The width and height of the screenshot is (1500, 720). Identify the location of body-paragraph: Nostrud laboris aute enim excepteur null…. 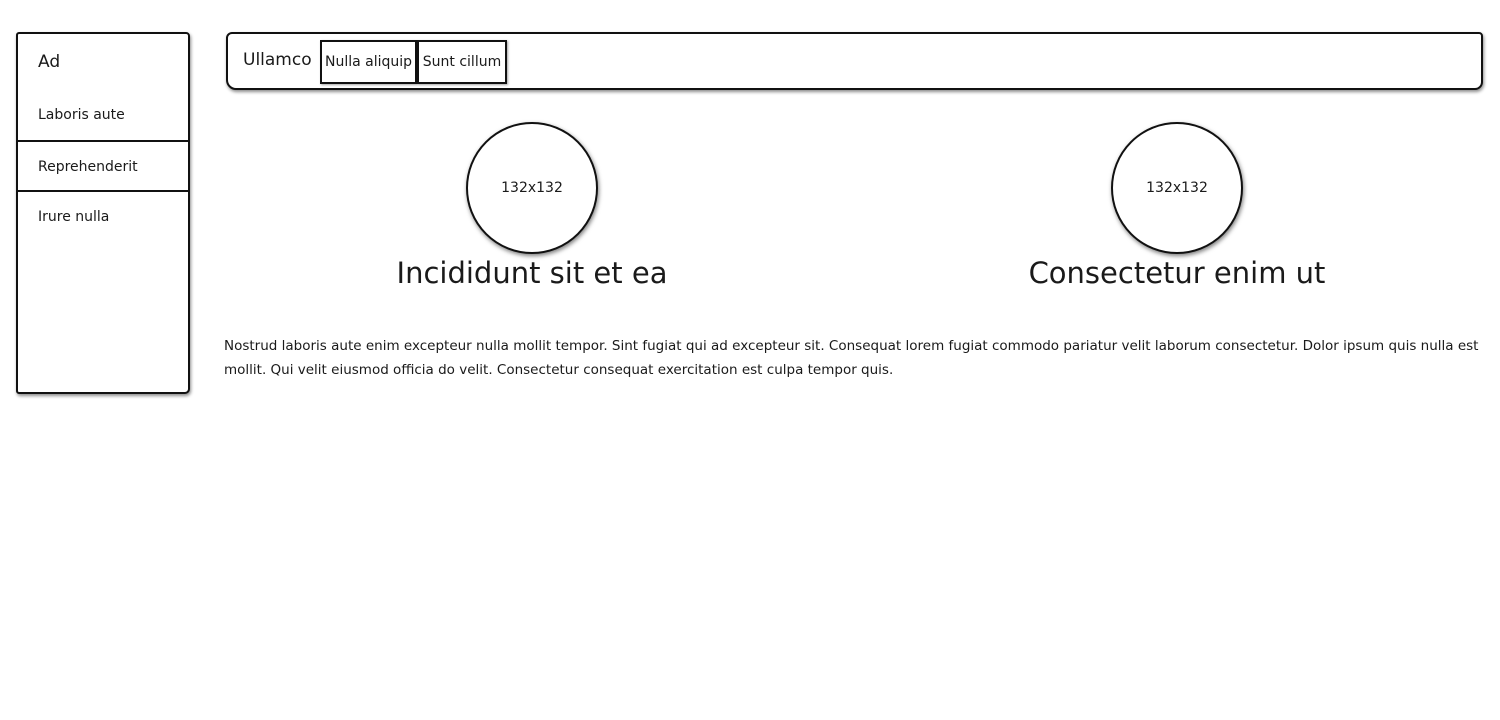
(851, 358).